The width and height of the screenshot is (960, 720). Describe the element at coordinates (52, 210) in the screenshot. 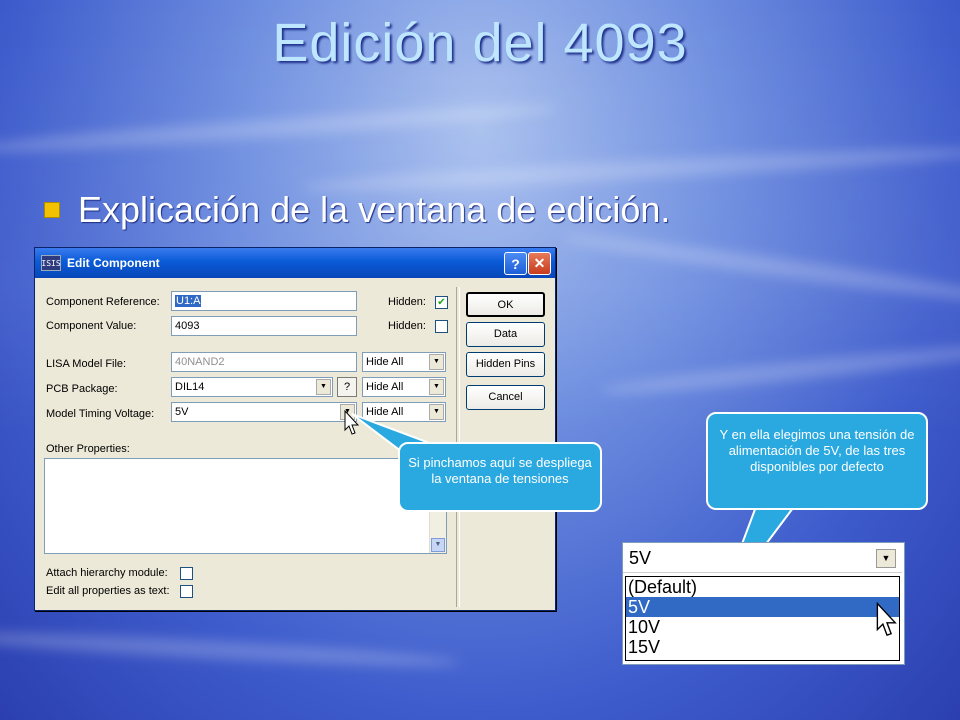

I see `bullet-square-icon` at that location.